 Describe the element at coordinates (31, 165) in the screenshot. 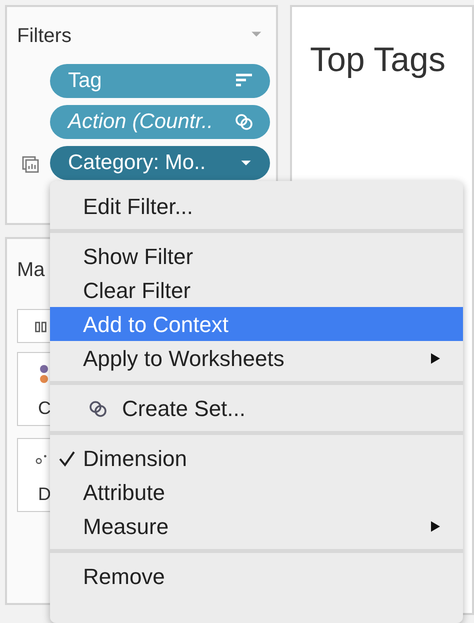

I see `filter-card-icon` at that location.